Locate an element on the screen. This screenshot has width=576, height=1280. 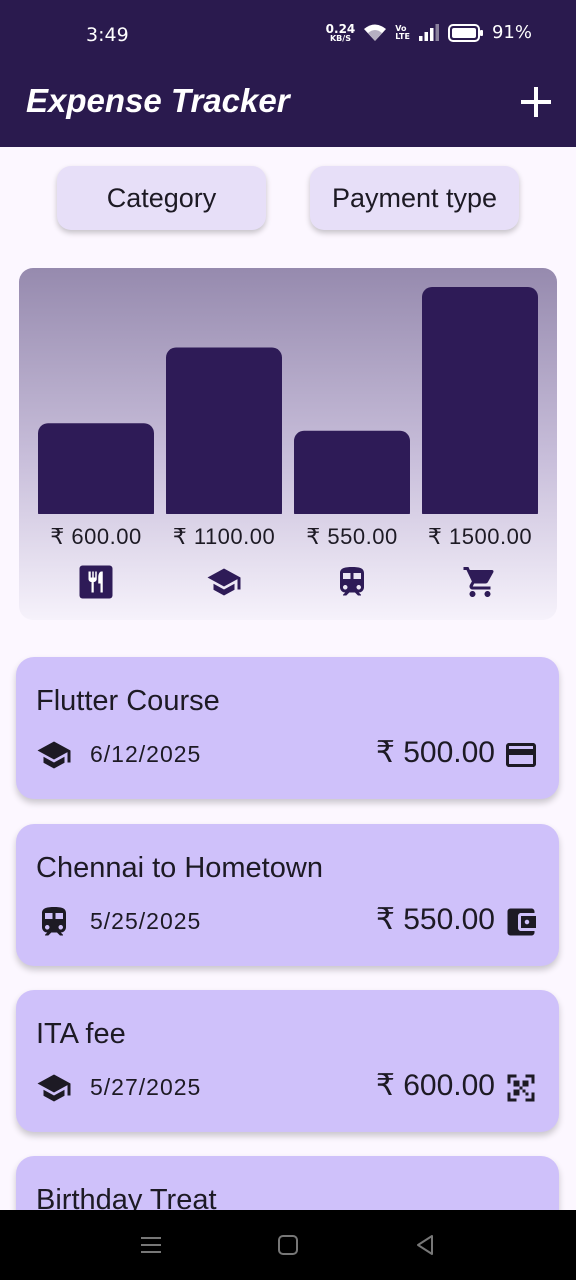
expense-title: ITA fee is located at coordinates (81, 1034).